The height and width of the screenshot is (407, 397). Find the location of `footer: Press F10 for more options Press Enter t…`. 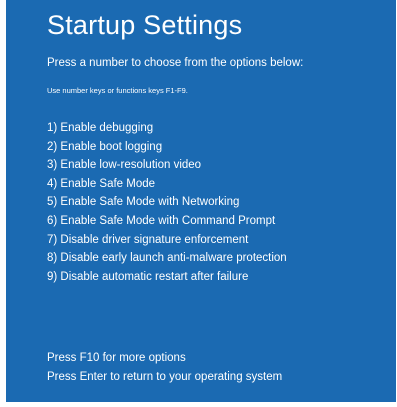

footer: Press F10 for more options Press Enter t… is located at coordinates (164, 368).